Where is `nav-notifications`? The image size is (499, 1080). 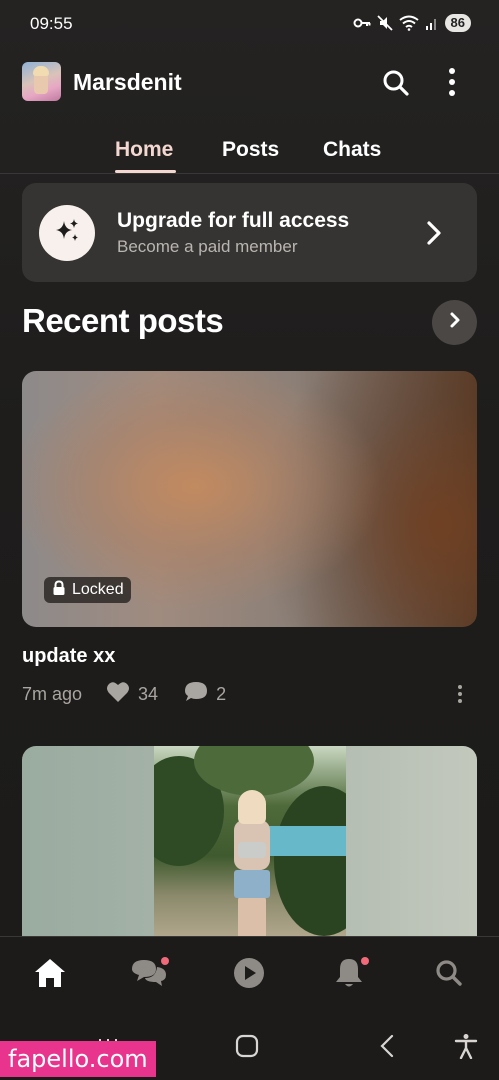
nav-notifications is located at coordinates (350, 975).